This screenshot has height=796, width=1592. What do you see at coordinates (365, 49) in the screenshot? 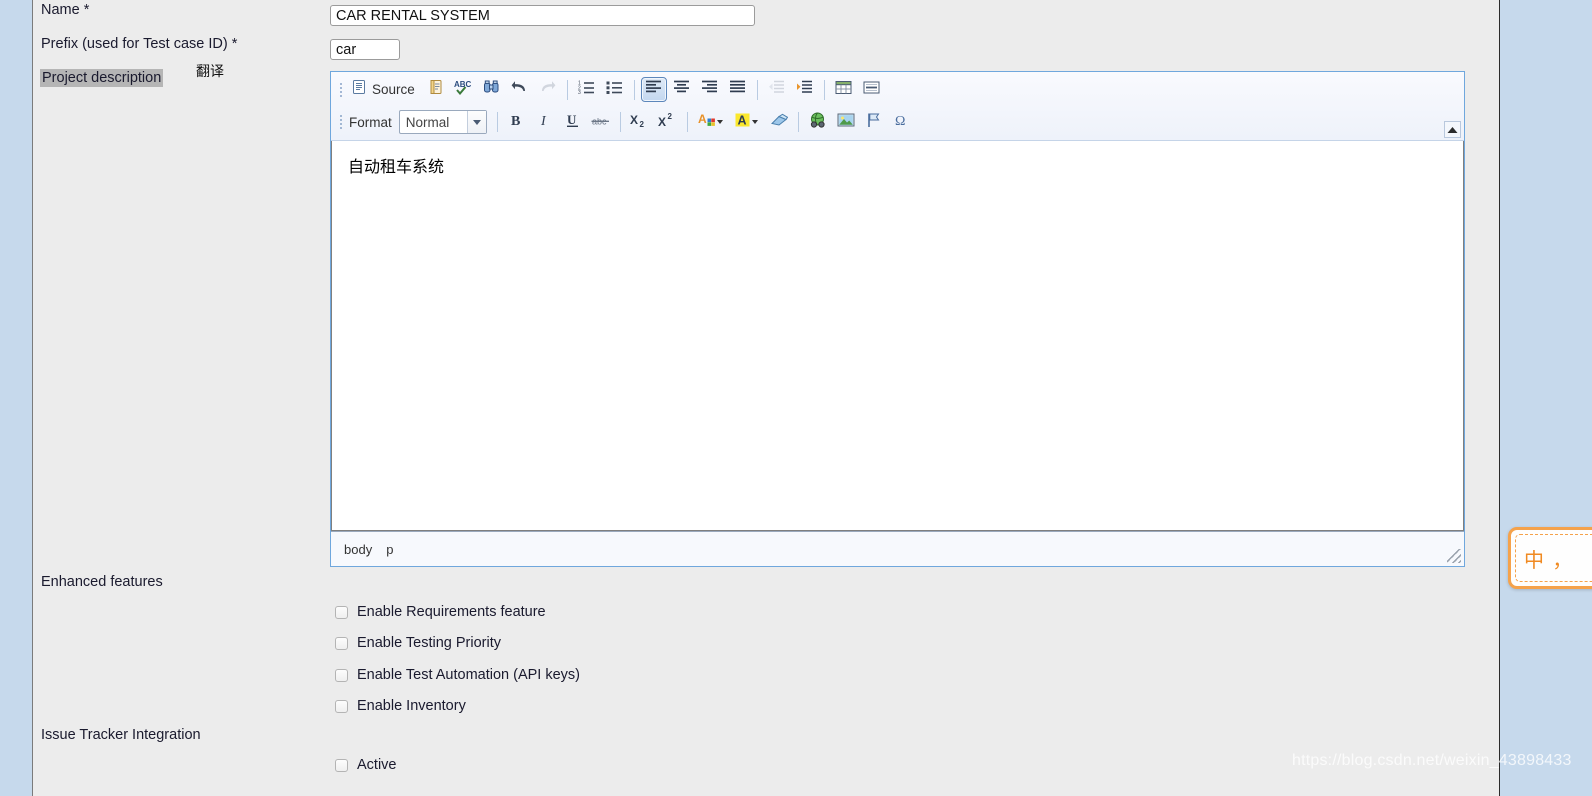
I see `prefix-input` at bounding box center [365, 49].